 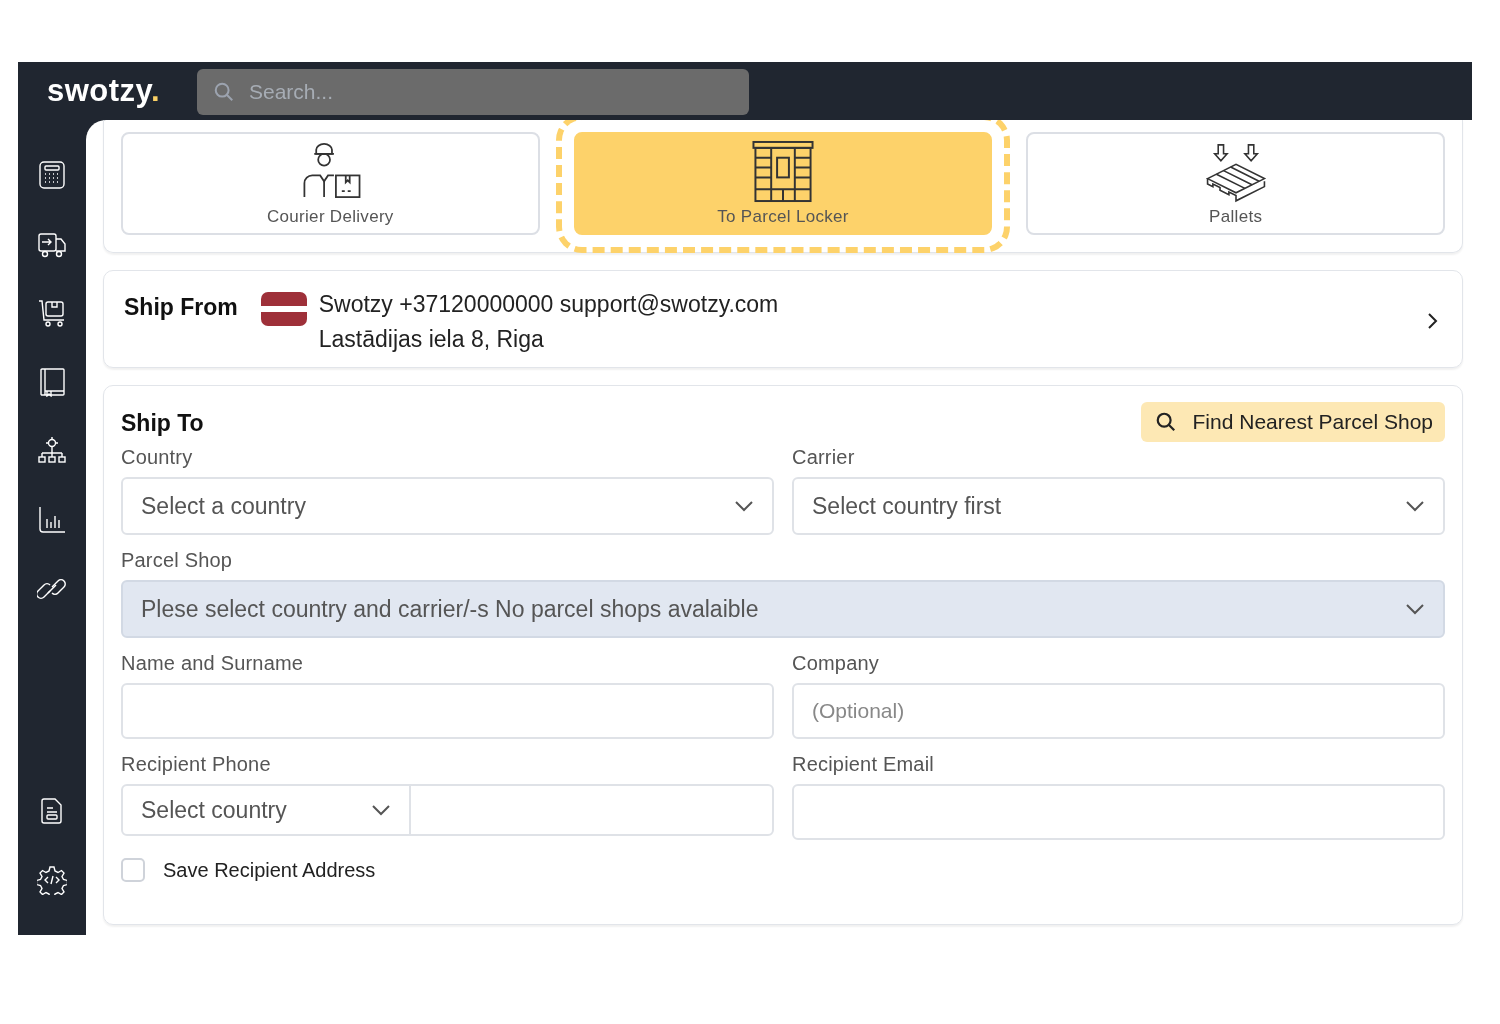 What do you see at coordinates (52, 520) in the screenshot?
I see `bar-chart-icon` at bounding box center [52, 520].